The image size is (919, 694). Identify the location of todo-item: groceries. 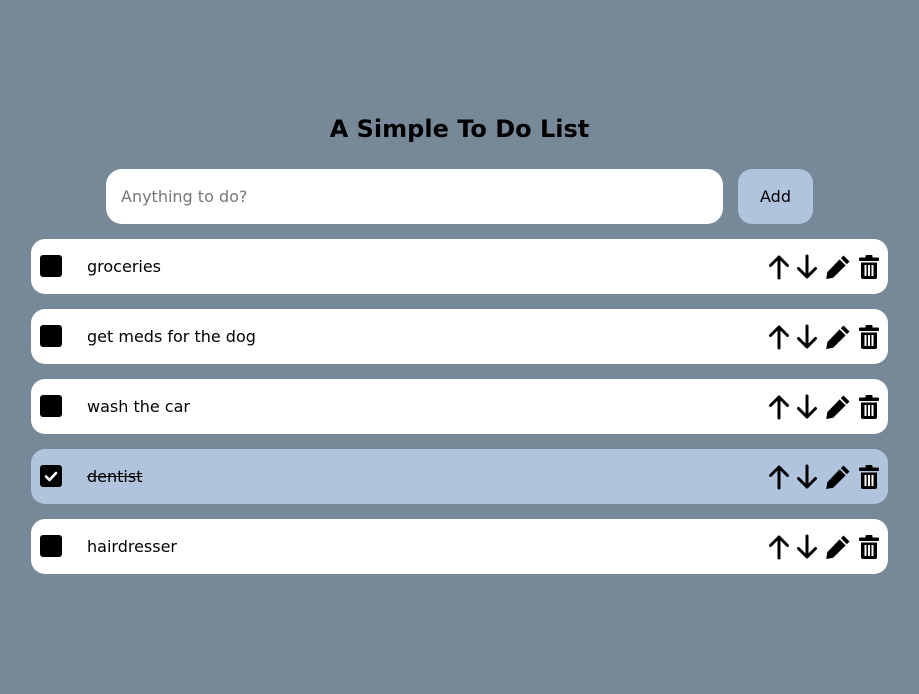
(459, 266).